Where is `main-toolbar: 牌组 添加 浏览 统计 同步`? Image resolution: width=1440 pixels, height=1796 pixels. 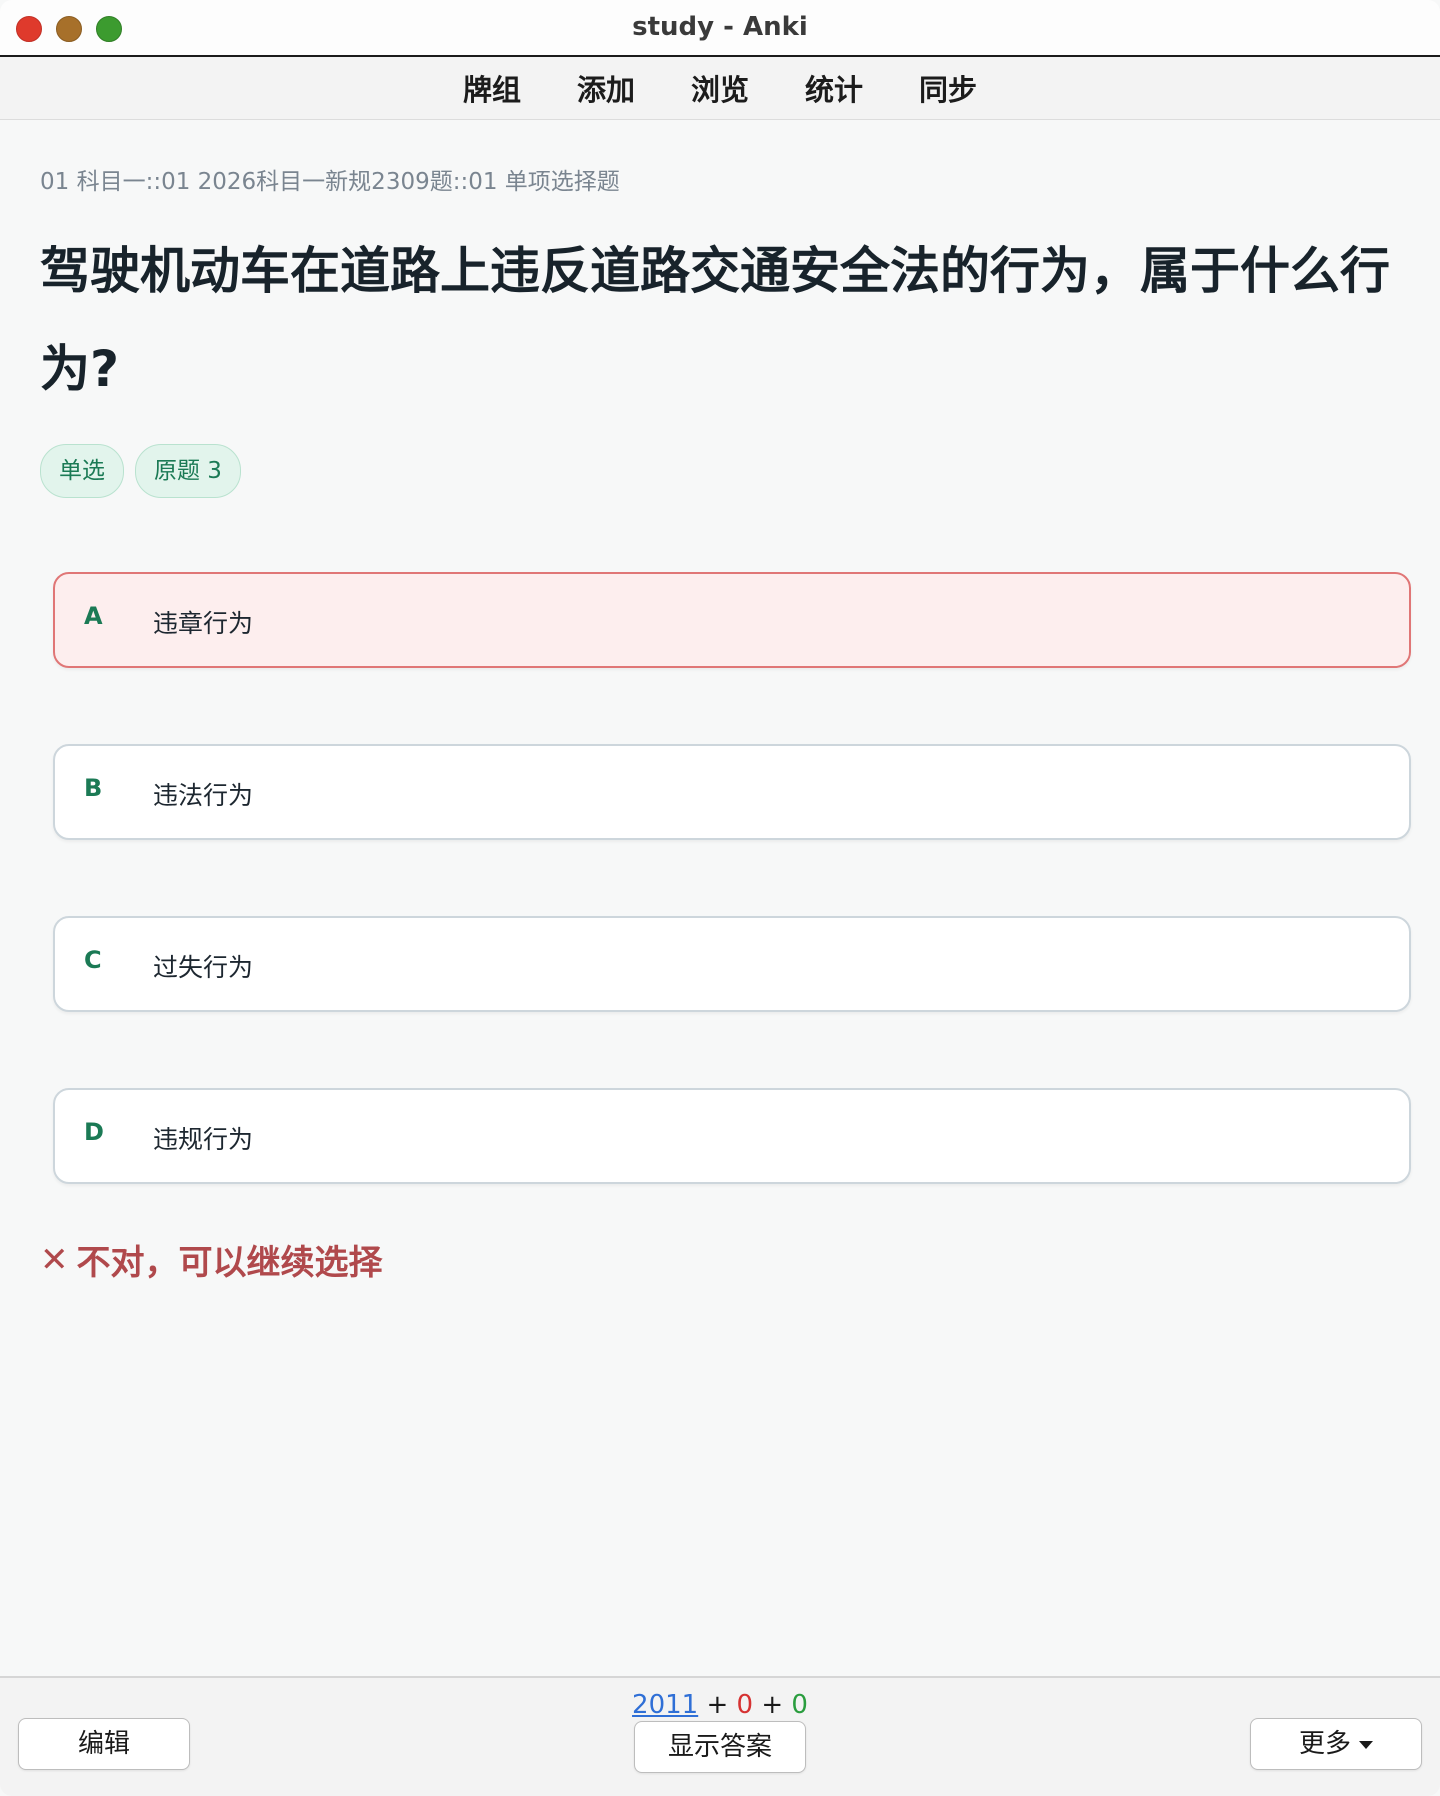 main-toolbar: 牌组 添加 浏览 统计 同步 is located at coordinates (720, 88).